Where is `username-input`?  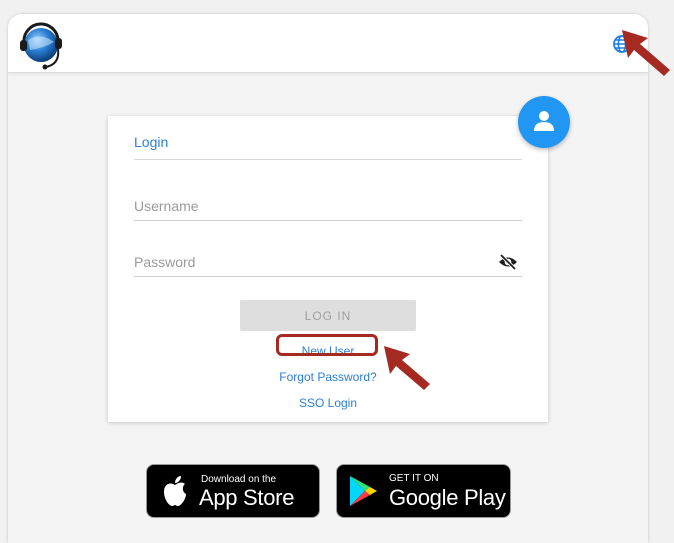
username-input is located at coordinates (309, 206).